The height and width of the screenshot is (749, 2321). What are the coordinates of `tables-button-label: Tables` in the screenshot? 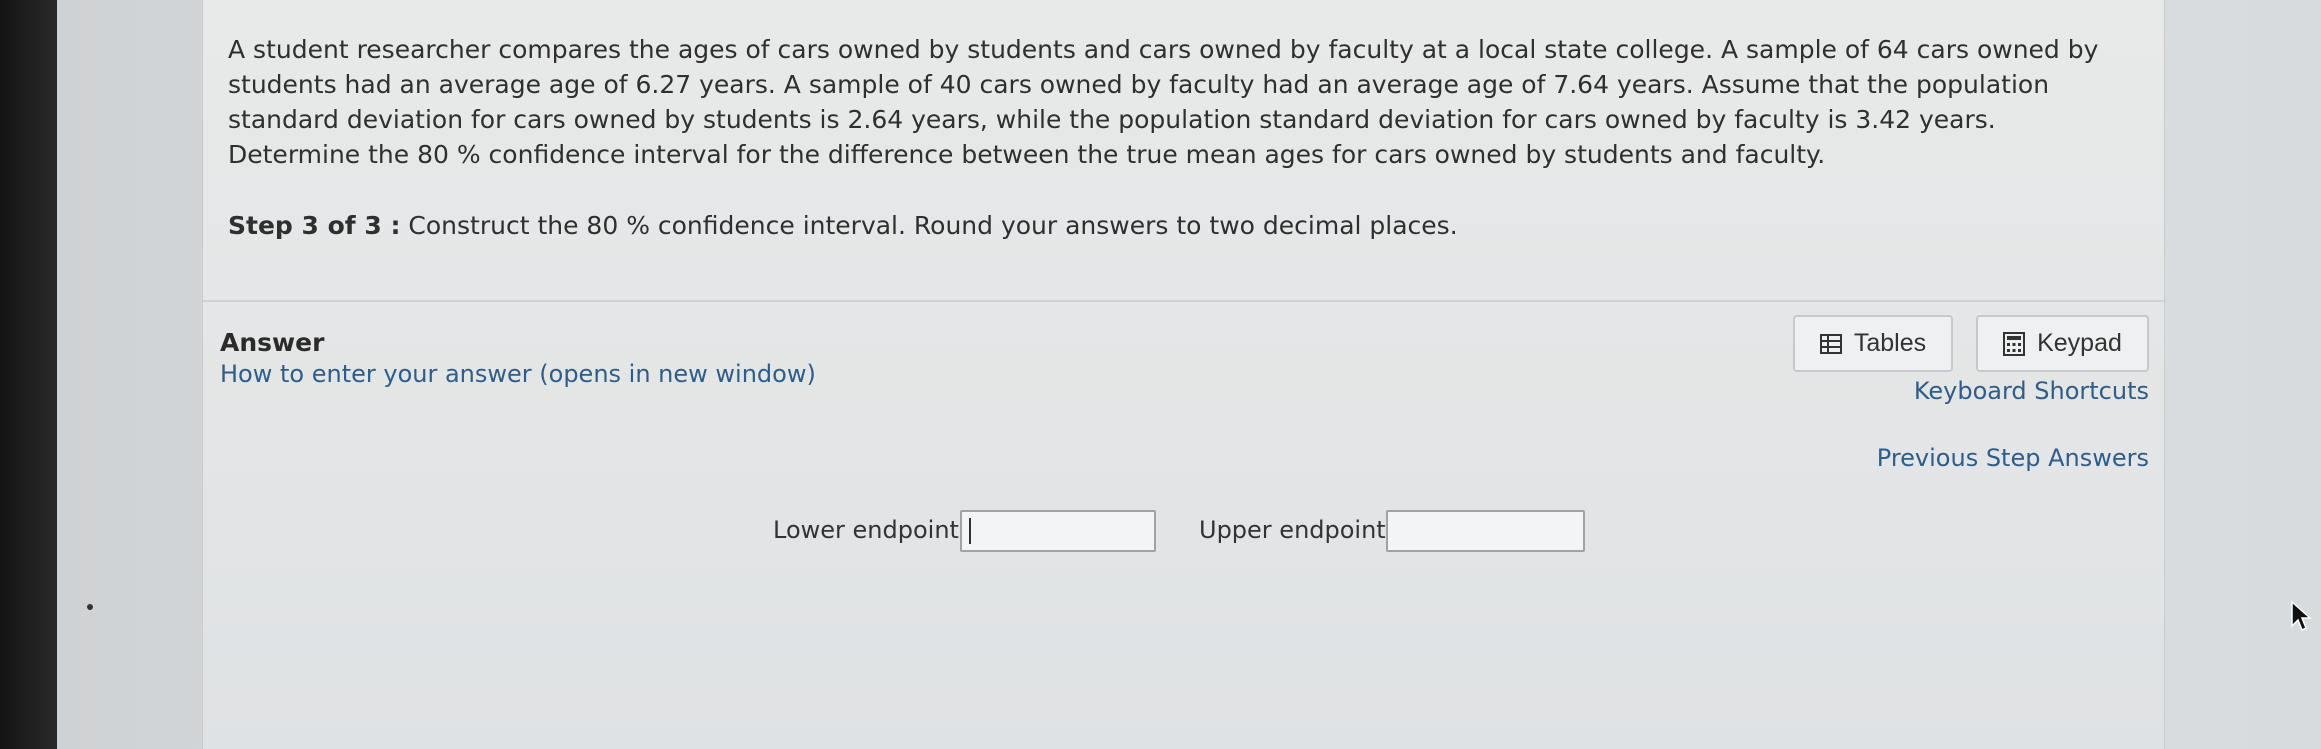 It's located at (1890, 343).